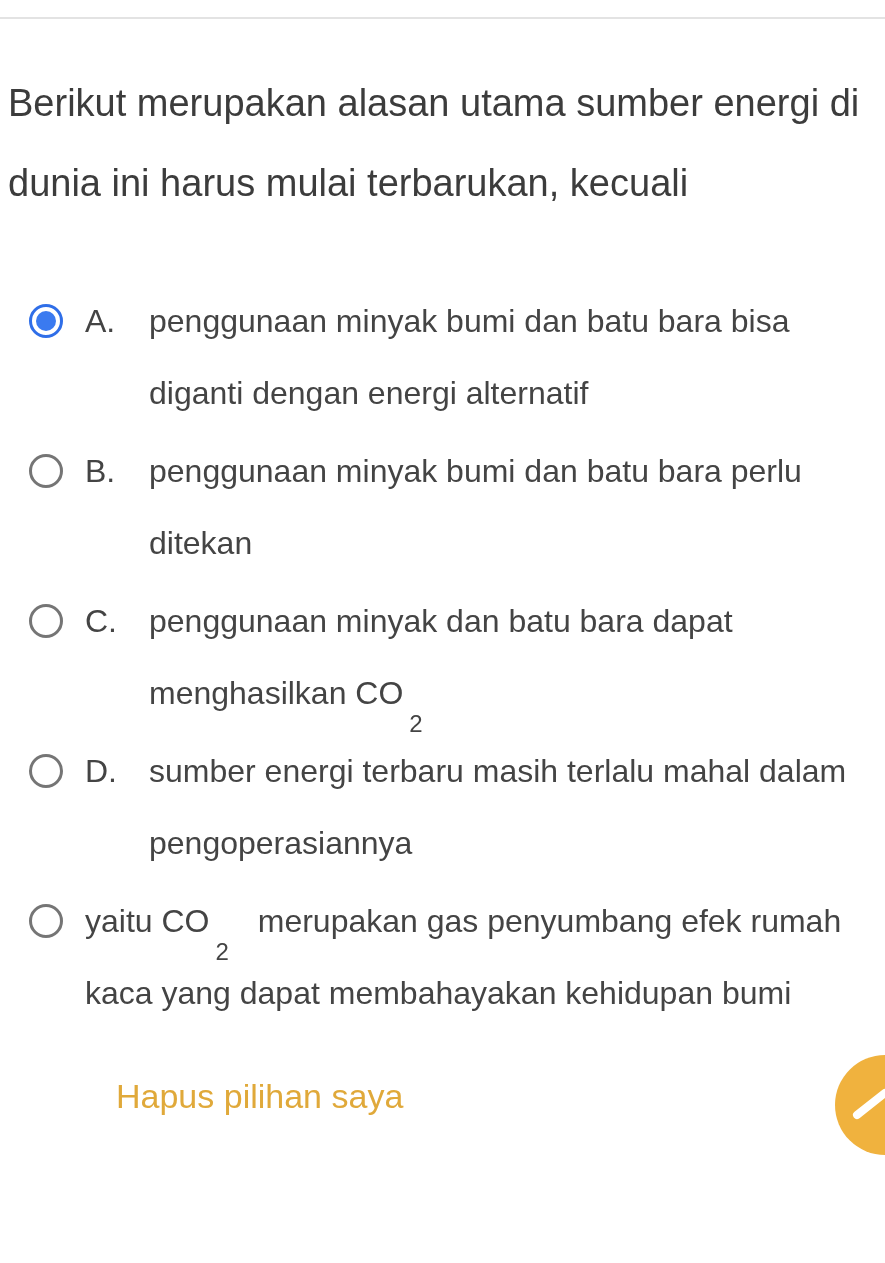  I want to click on option-letter: A., so click(101, 321).